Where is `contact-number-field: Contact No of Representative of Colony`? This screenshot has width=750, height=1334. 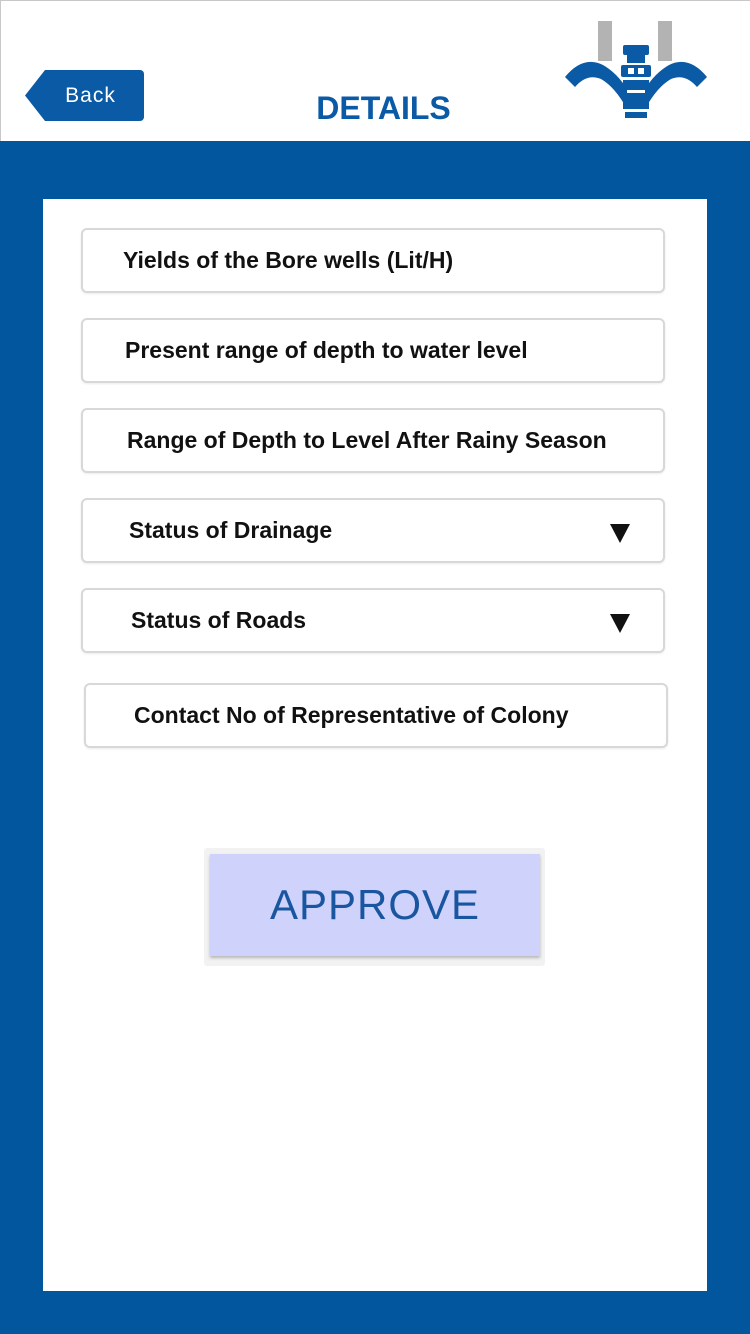
contact-number-field: Contact No of Representative of Colony is located at coordinates (376, 715).